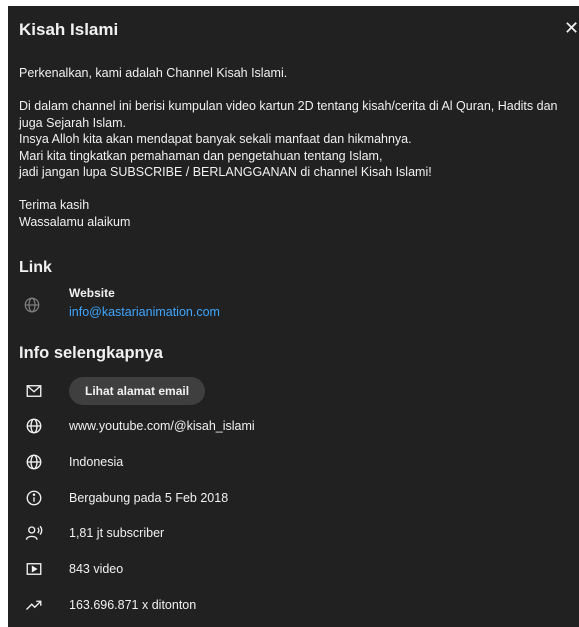 This screenshot has width=579, height=627. What do you see at coordinates (144, 312) in the screenshot?
I see `website-link: info@kastarianimation.com` at bounding box center [144, 312].